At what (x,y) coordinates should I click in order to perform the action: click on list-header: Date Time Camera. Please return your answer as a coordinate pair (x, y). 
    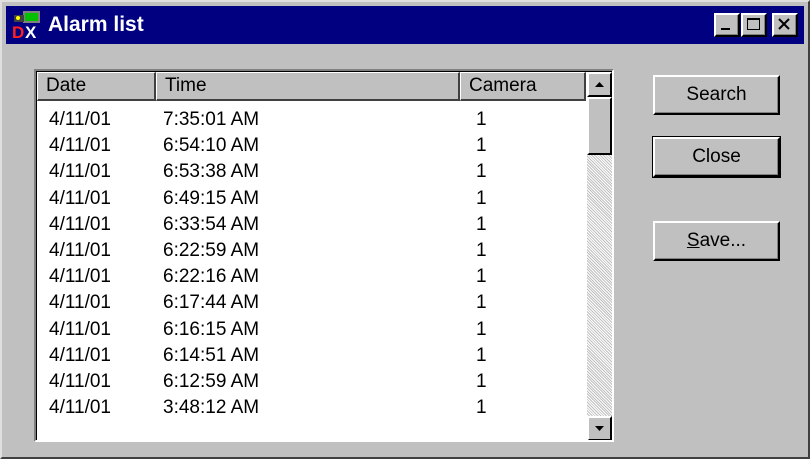
    Looking at the image, I should click on (311, 86).